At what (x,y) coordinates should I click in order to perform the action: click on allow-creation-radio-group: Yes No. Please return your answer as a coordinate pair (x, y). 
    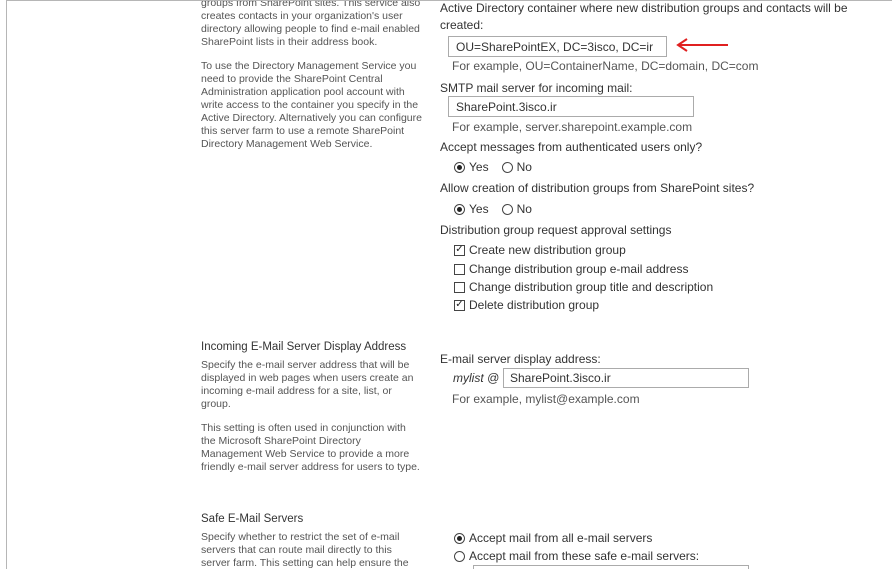
    Looking at the image, I should click on (499, 209).